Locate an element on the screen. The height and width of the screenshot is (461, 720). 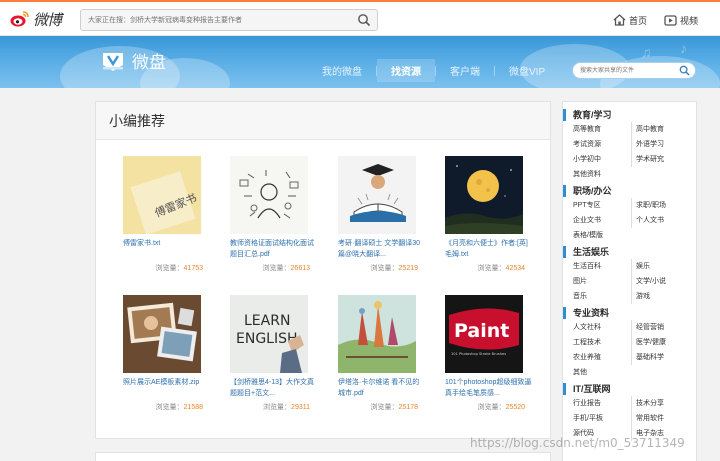
vdisk-logo: 微盘 is located at coordinates (133, 60).